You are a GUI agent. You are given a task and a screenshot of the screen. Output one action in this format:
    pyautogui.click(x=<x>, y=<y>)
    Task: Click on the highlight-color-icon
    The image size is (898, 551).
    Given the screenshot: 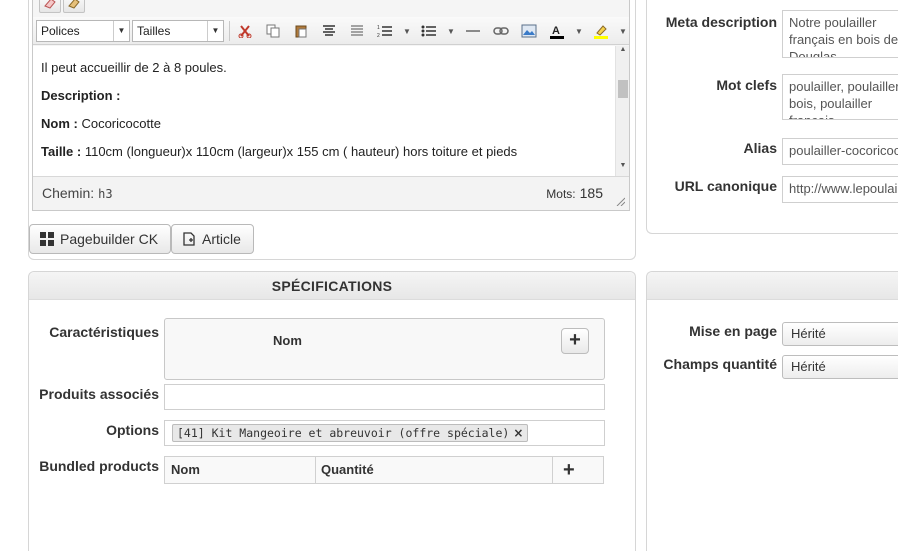 What is the action you would take?
    pyautogui.click(x=601, y=31)
    